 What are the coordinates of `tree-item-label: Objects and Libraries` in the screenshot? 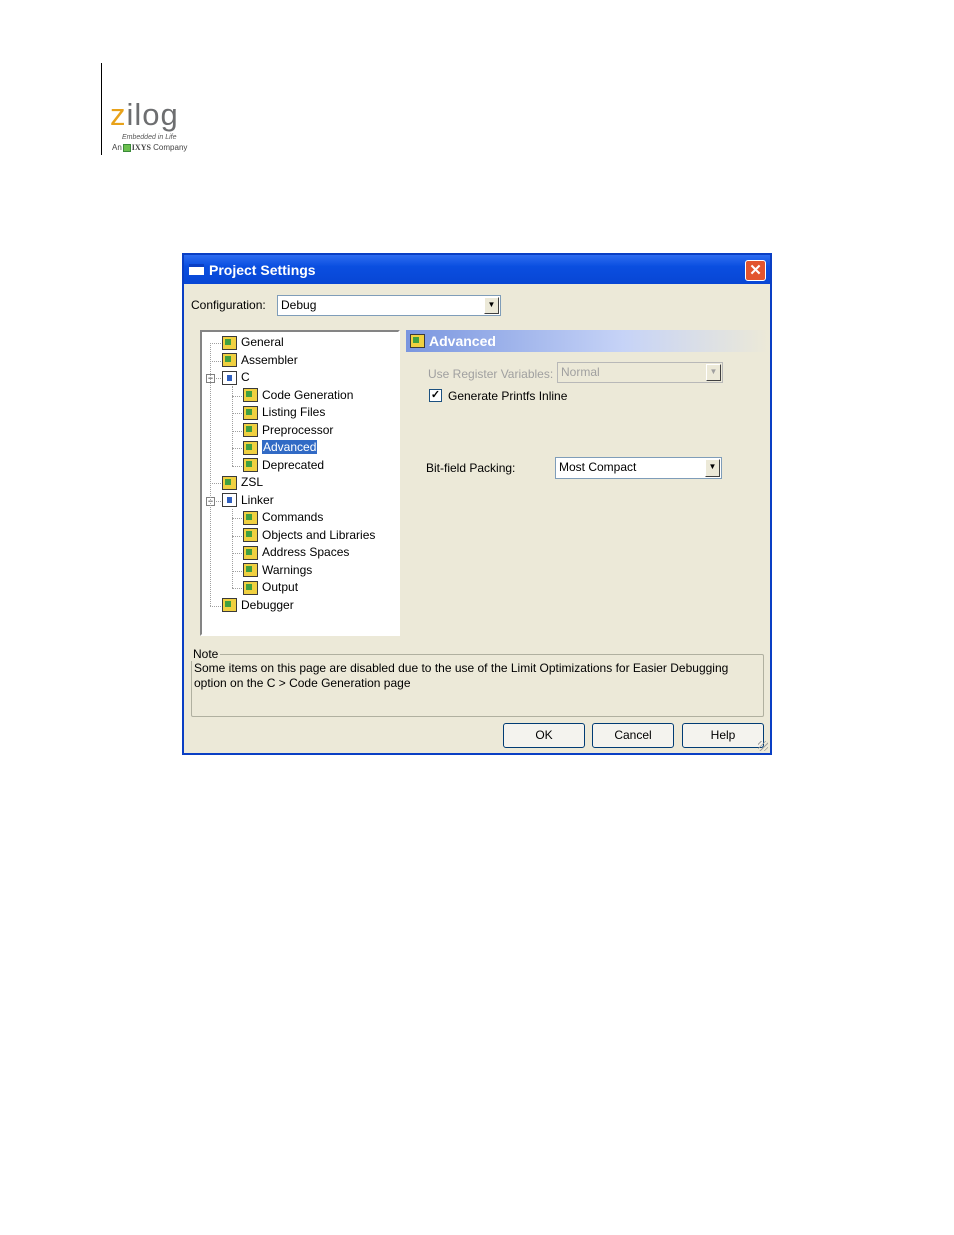 It's located at (319, 534).